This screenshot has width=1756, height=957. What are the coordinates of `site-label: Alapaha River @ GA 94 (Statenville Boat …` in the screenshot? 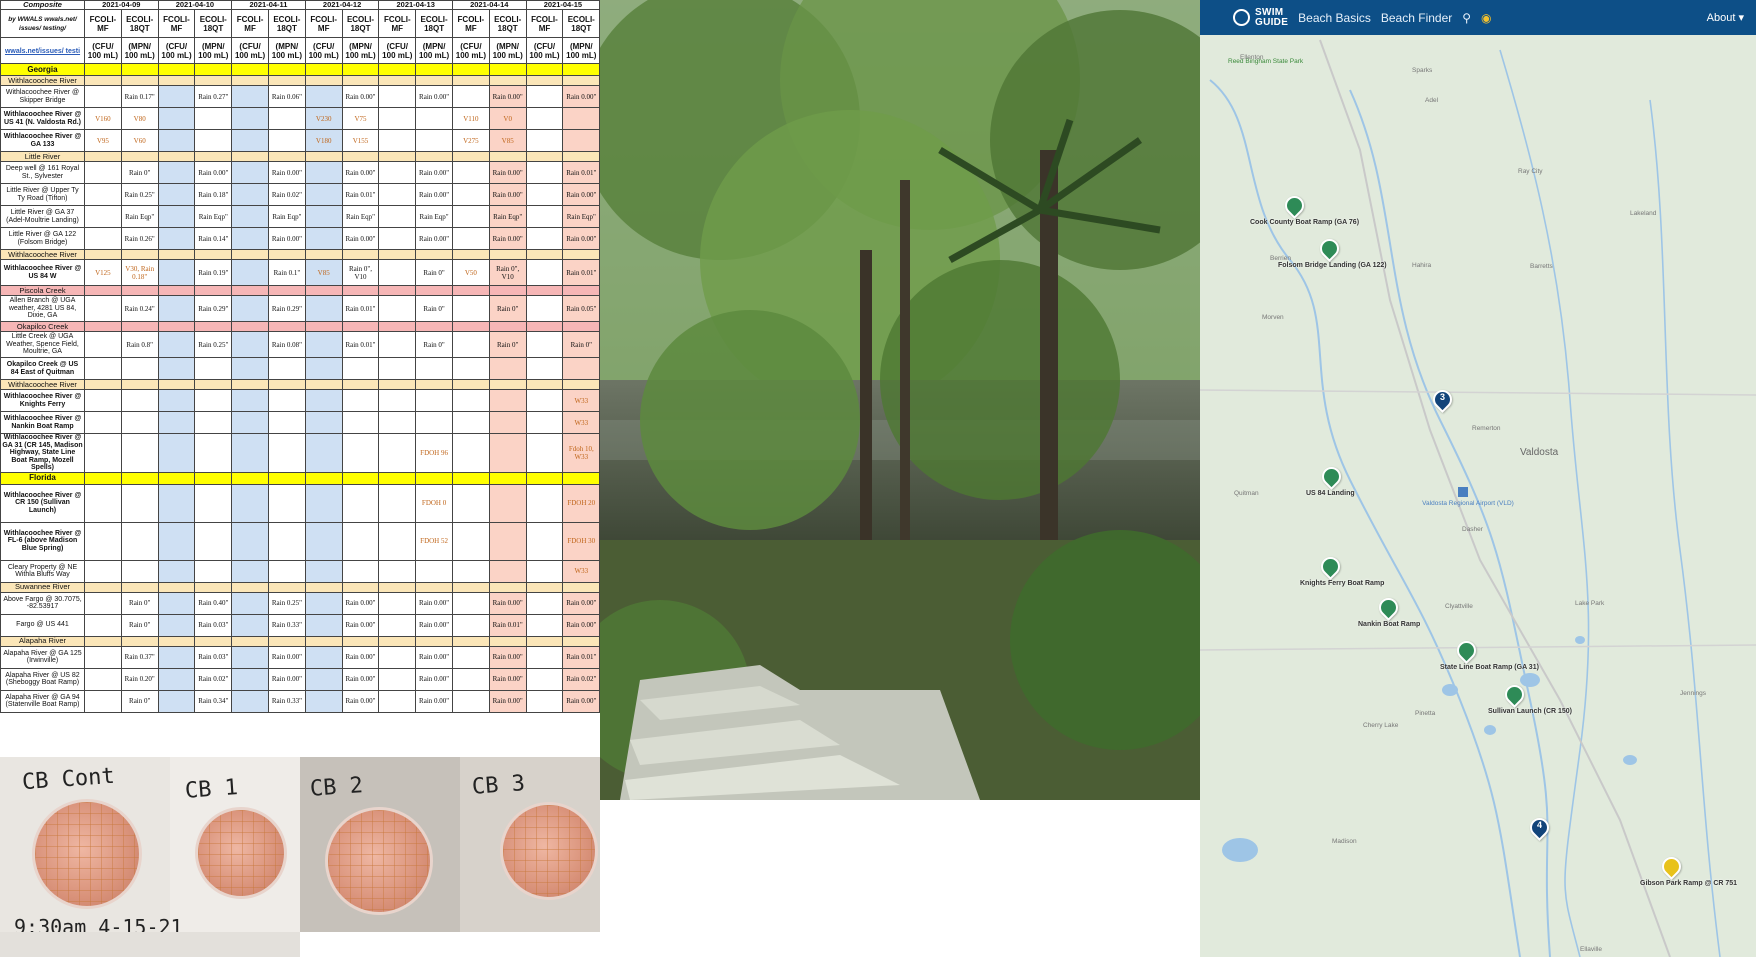 It's located at (42, 701).